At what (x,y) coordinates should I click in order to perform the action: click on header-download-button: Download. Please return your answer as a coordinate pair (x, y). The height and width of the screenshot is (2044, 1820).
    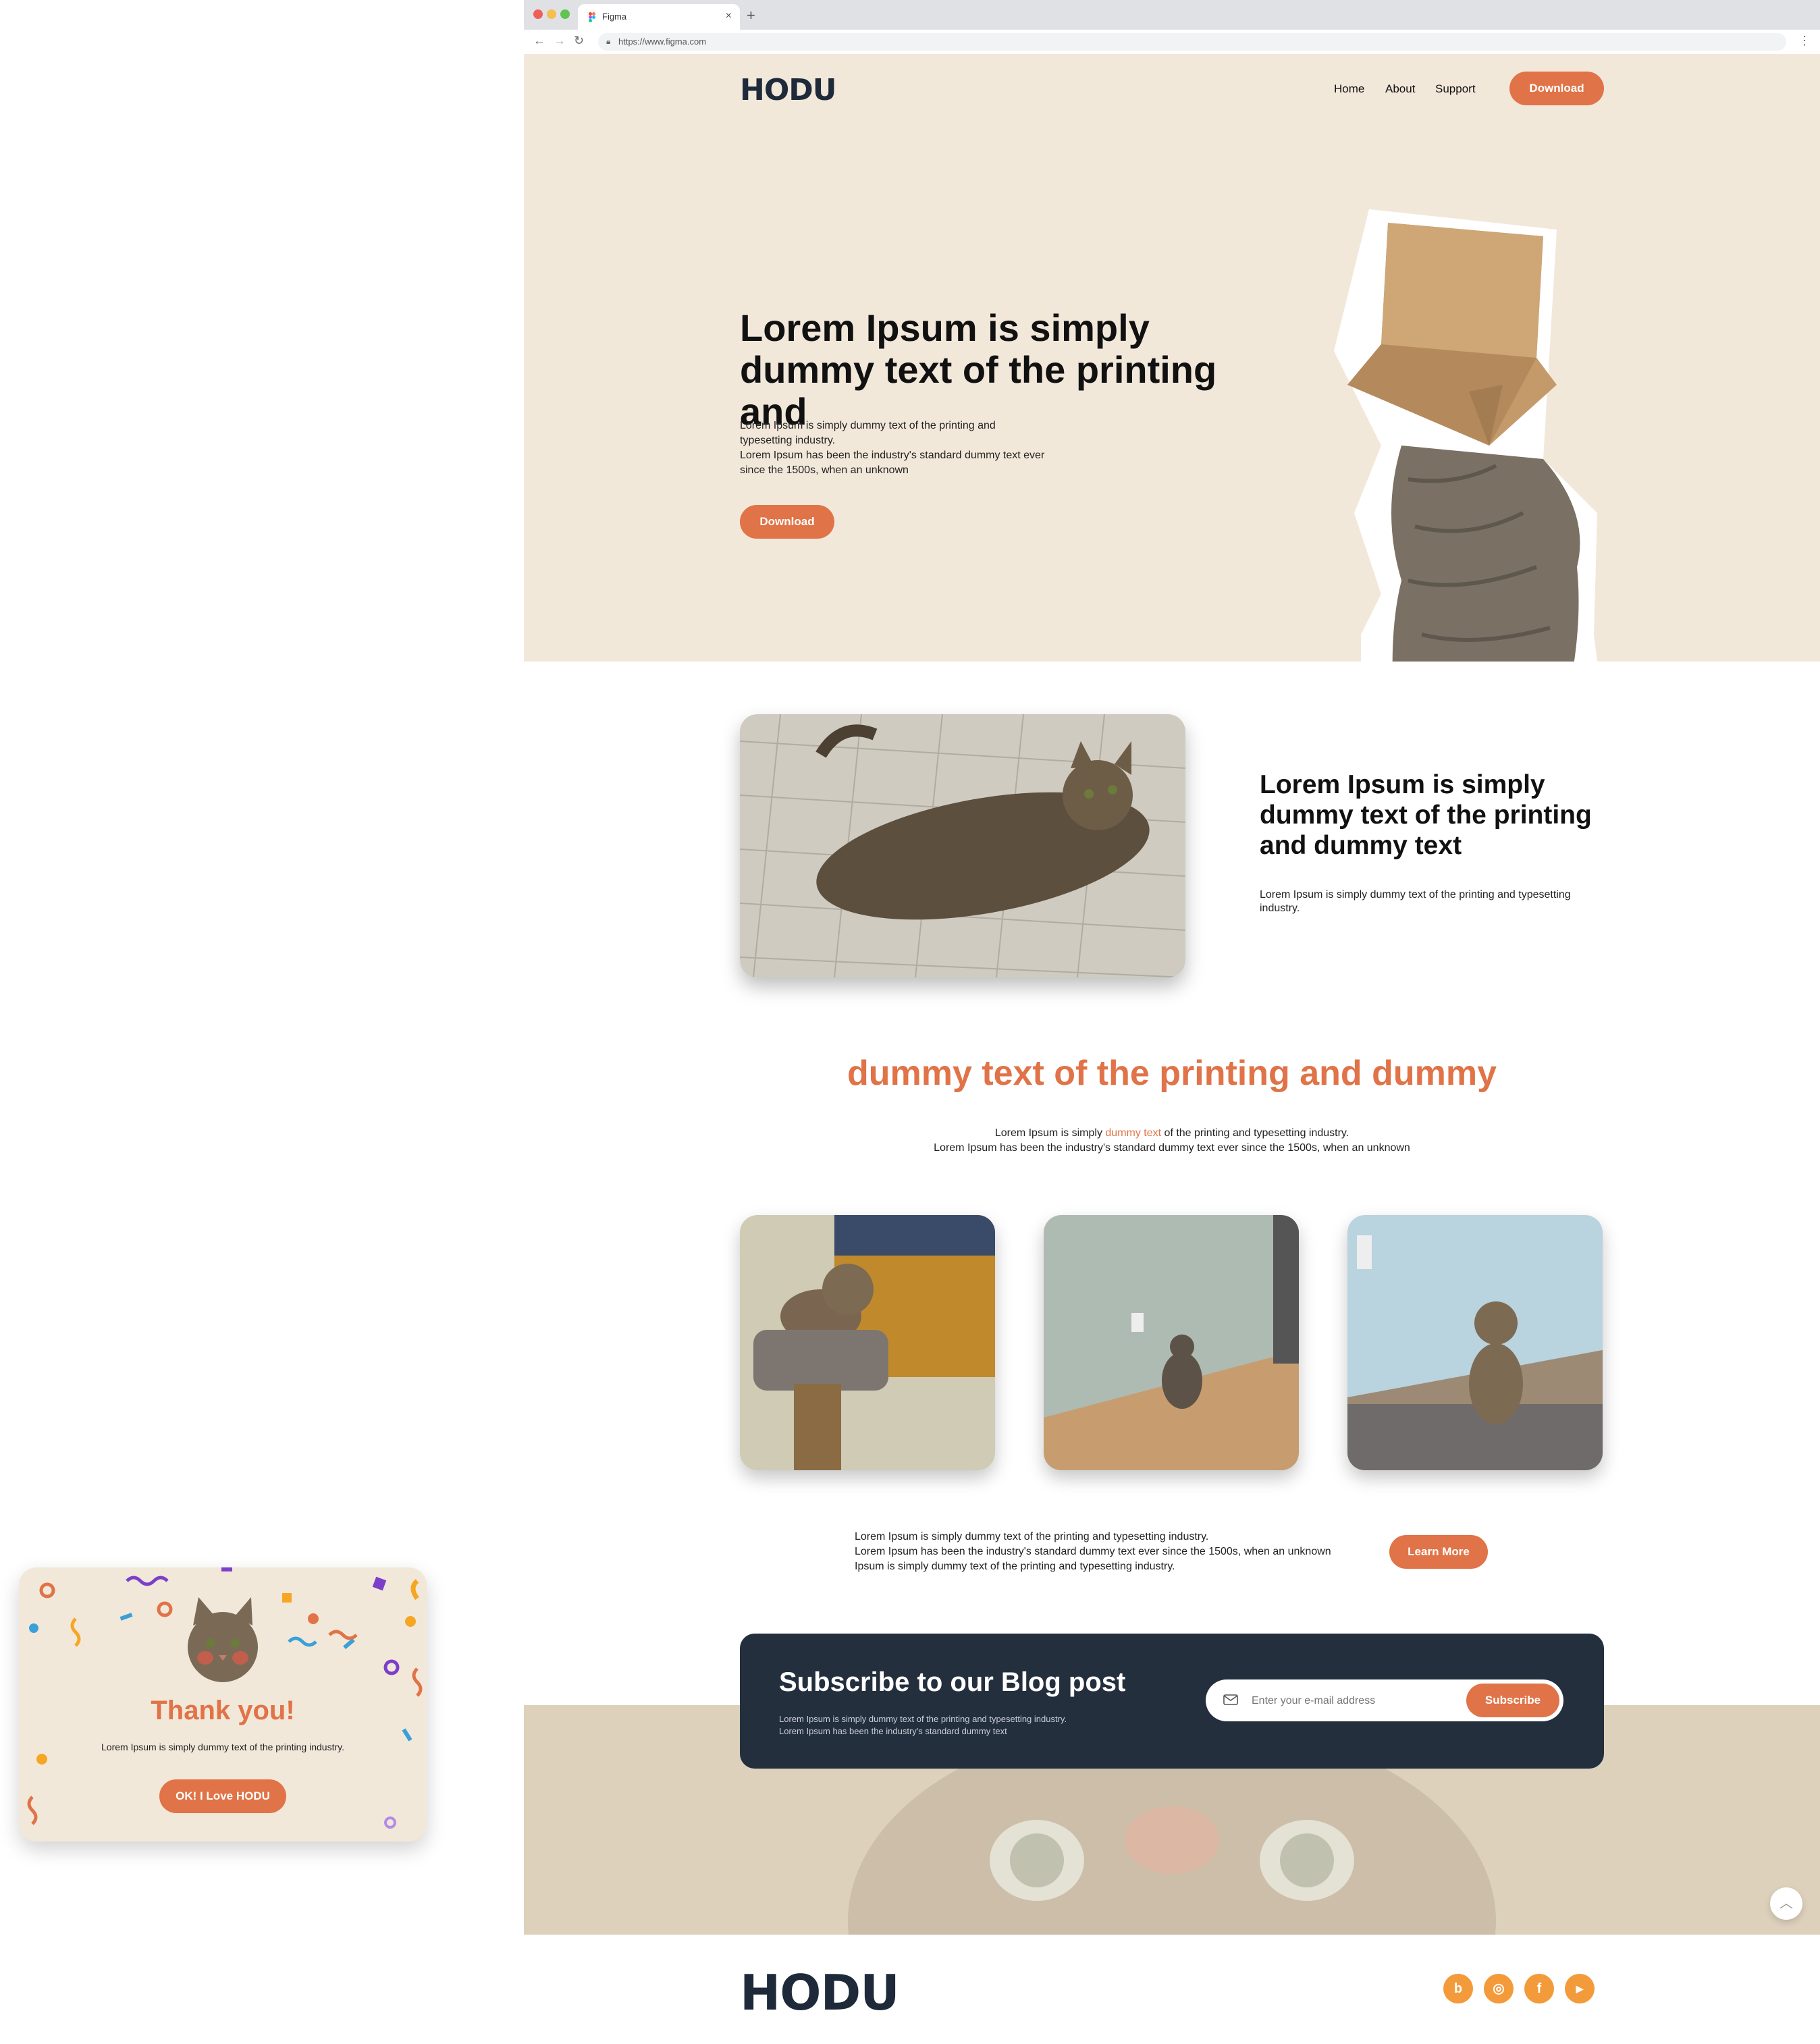
    Looking at the image, I should click on (1557, 88).